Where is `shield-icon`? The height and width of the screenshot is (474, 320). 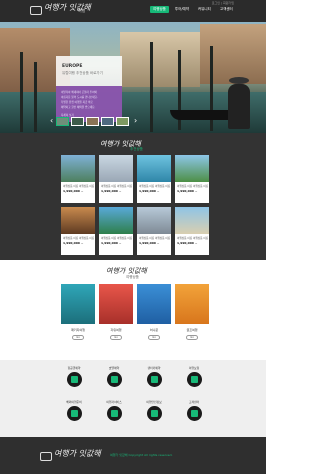 shield-icon is located at coordinates (154, 413).